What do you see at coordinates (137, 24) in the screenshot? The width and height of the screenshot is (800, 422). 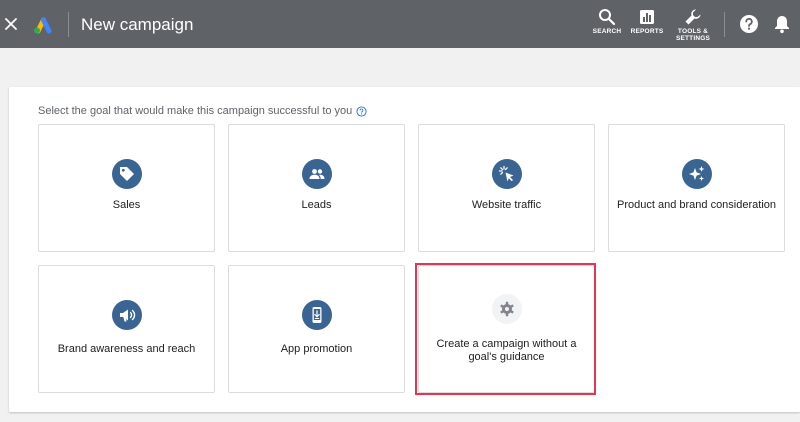 I see `page-title: New campaign` at bounding box center [137, 24].